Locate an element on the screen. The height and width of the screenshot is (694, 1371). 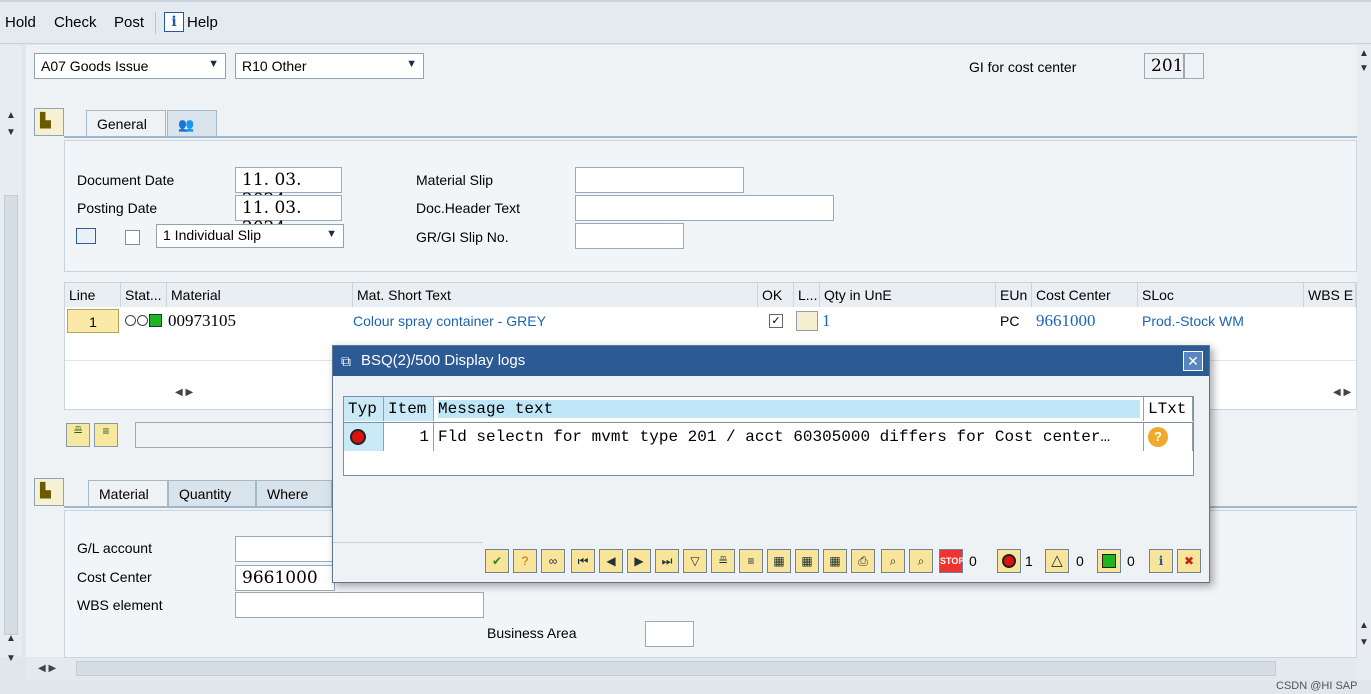
print-checkbox is located at coordinates (132, 237).